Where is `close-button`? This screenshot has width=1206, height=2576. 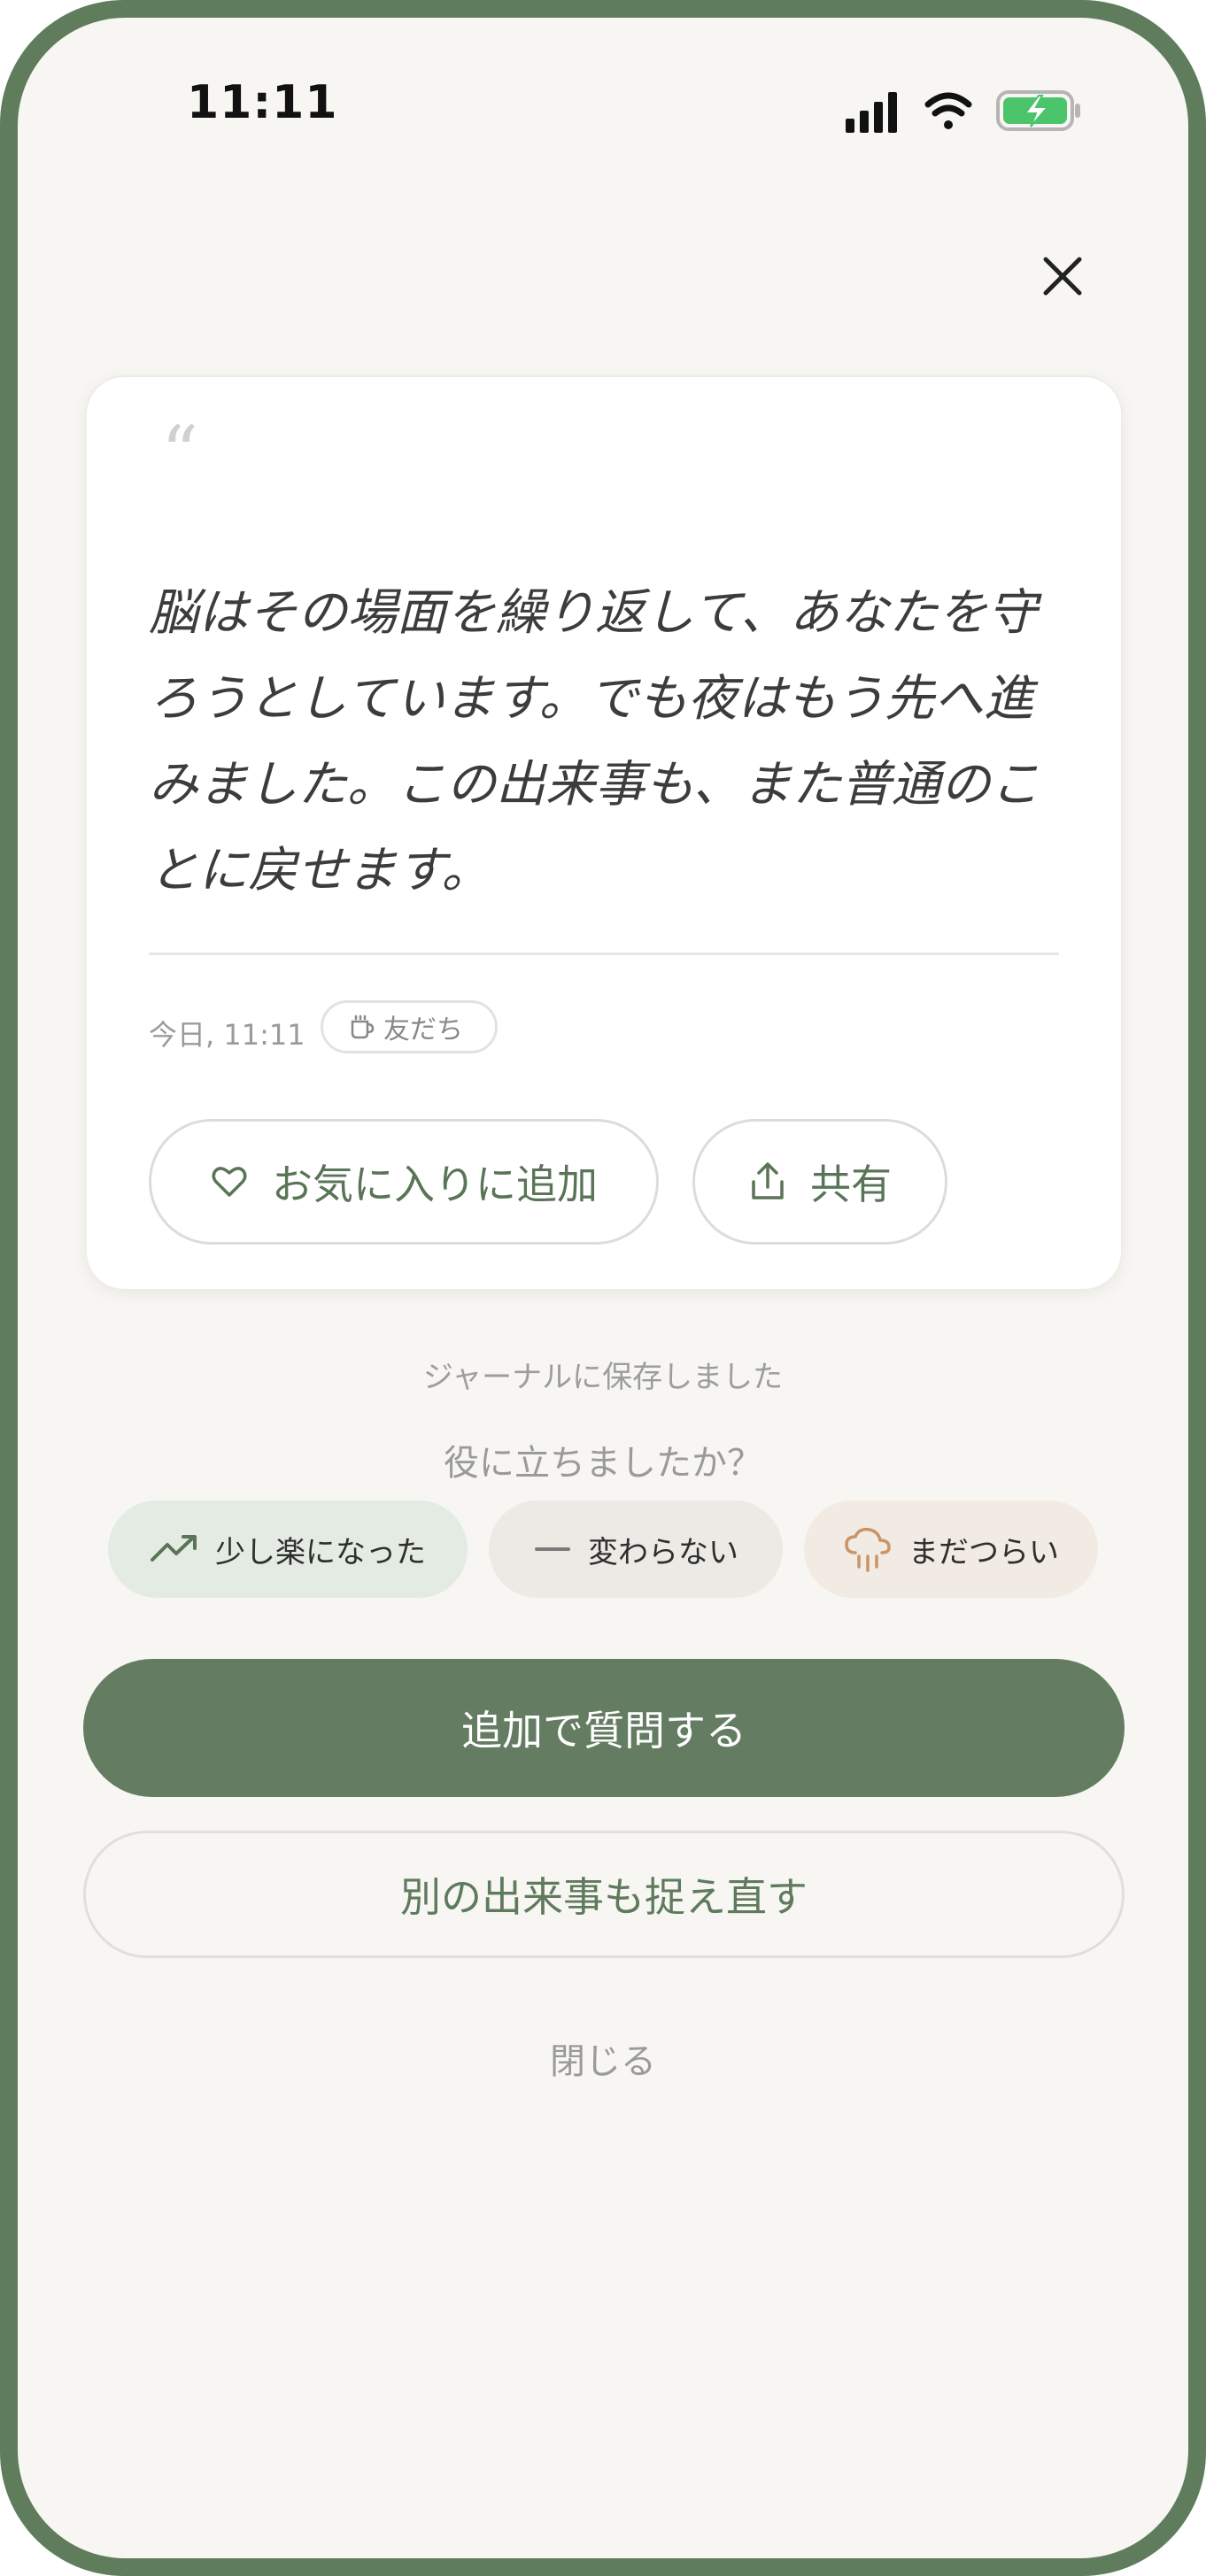
close-button is located at coordinates (1062, 276).